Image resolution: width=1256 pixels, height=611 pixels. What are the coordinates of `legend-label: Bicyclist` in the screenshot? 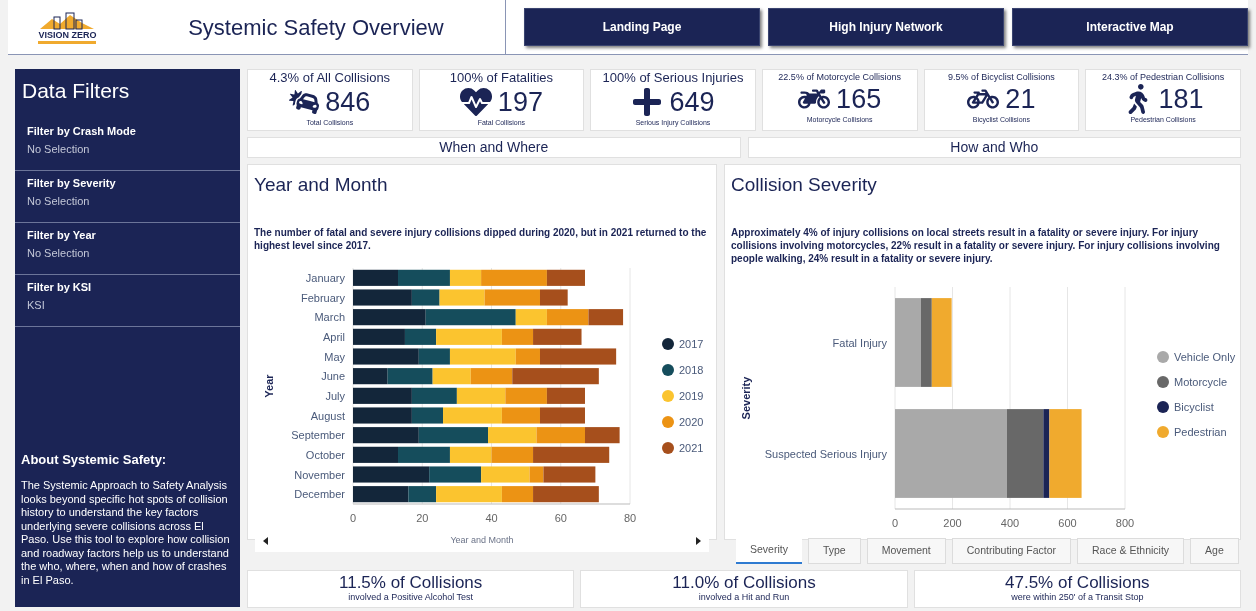 It's located at (1194, 406).